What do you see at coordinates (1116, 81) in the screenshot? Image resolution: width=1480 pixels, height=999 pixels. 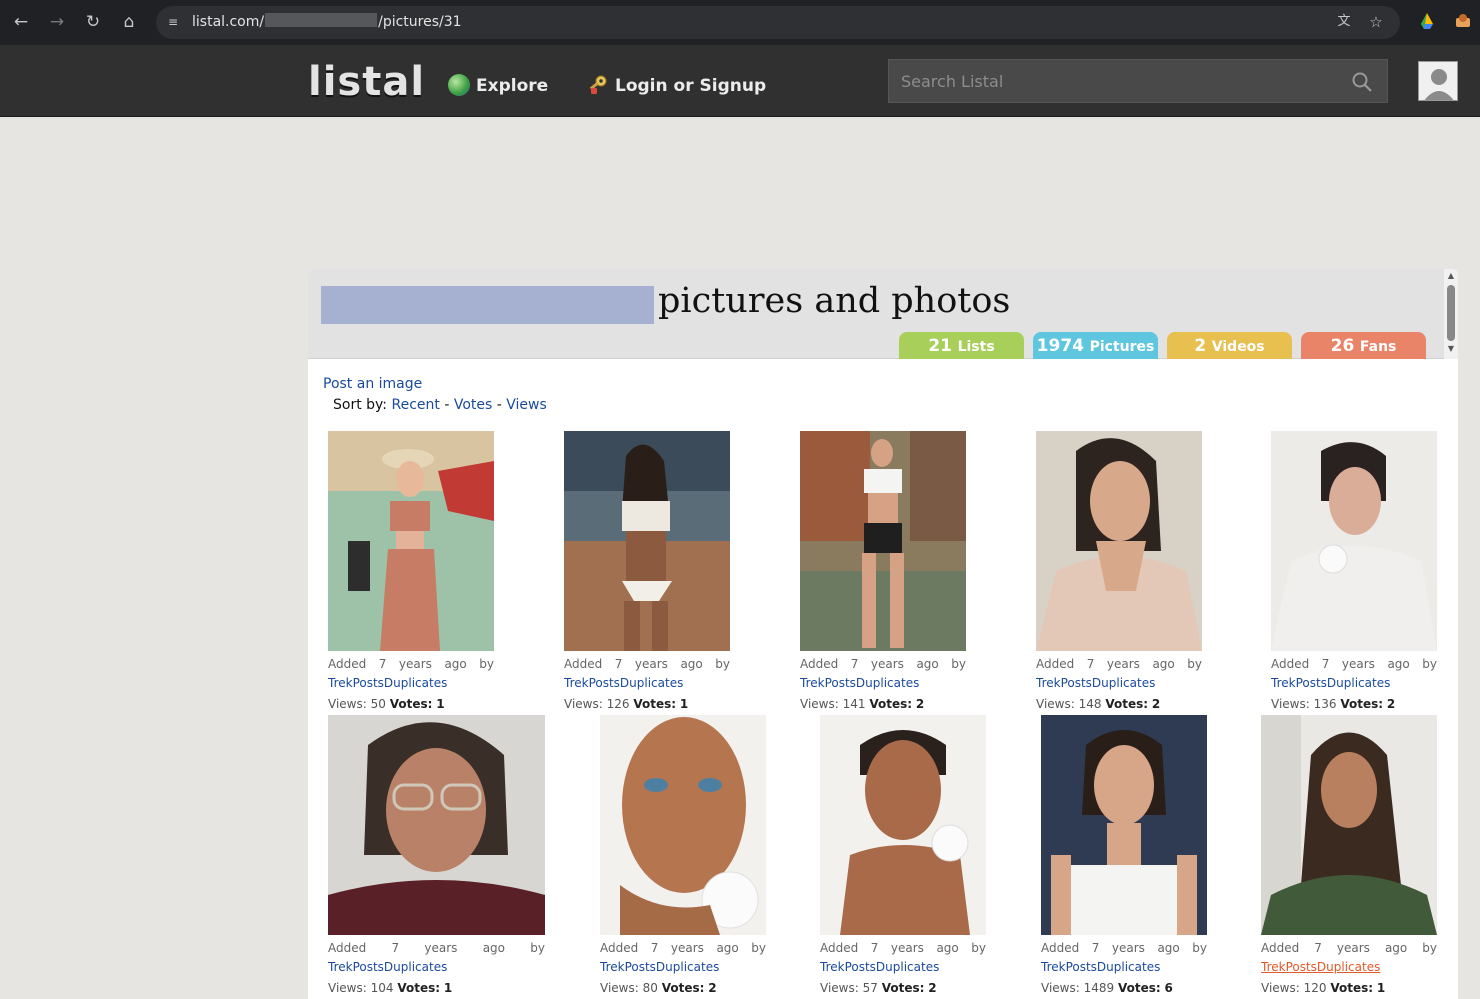 I see `search-input` at bounding box center [1116, 81].